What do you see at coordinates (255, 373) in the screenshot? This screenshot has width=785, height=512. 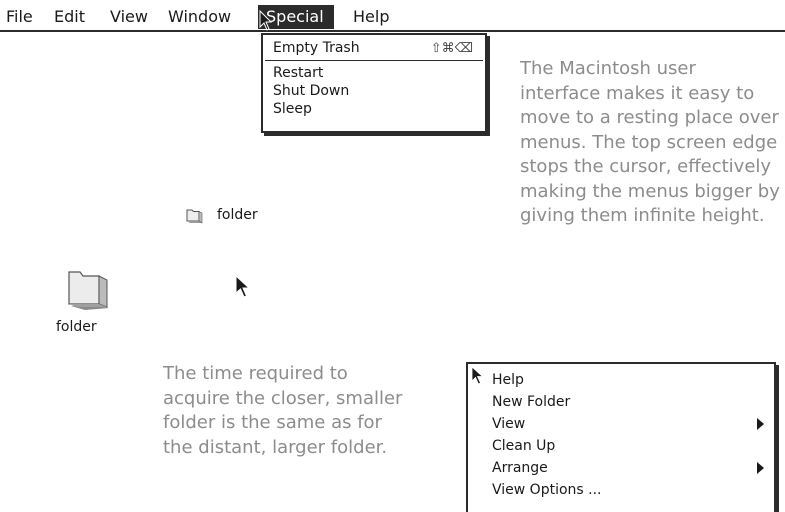 I see `caption-line: The time required to` at bounding box center [255, 373].